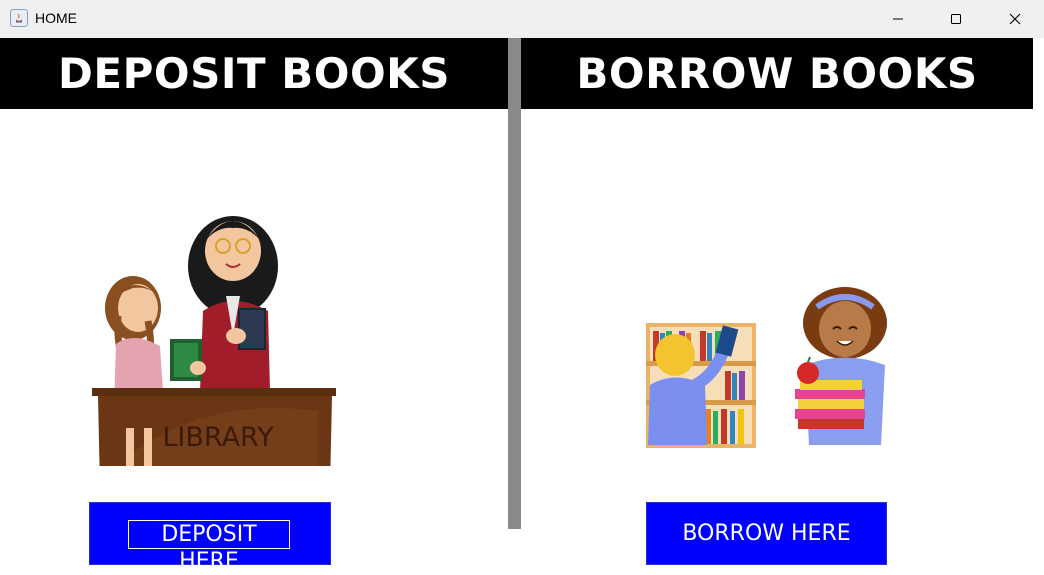  I want to click on library-desk-illustration: LIBRARY, so click(214, 341).